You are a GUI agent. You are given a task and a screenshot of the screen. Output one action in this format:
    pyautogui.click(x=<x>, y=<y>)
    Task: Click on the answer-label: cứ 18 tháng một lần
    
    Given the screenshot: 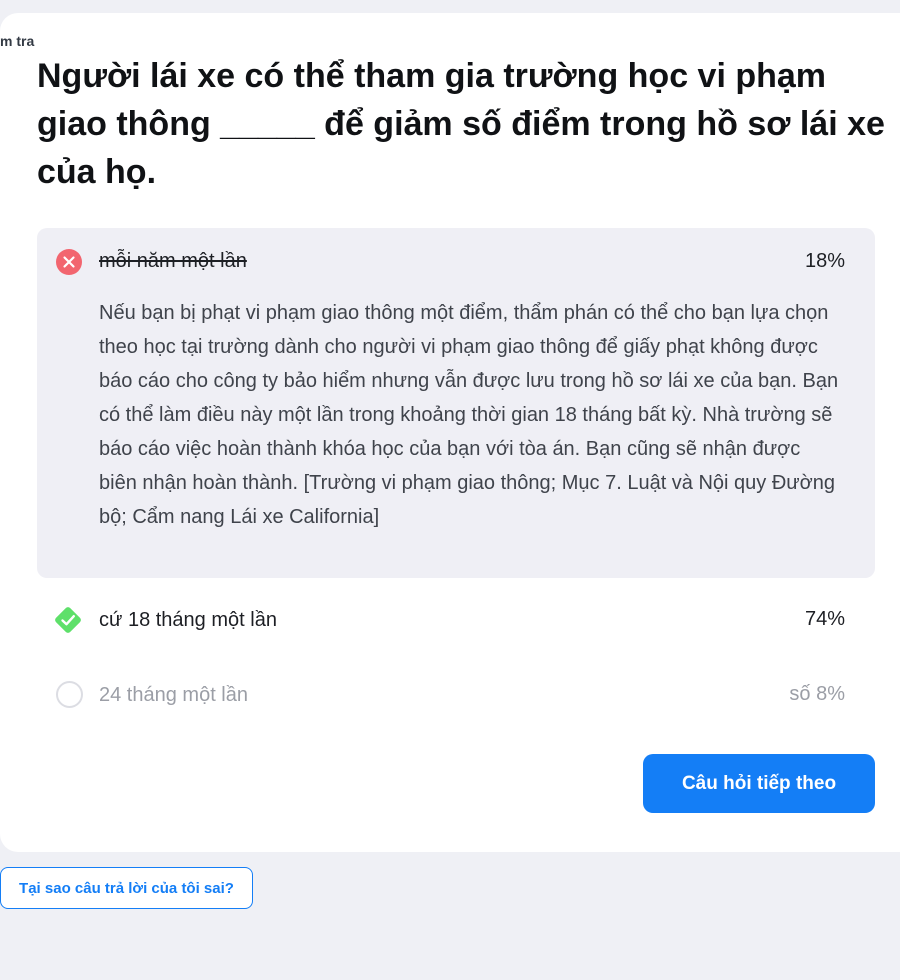 What is the action you would take?
    pyautogui.click(x=188, y=620)
    